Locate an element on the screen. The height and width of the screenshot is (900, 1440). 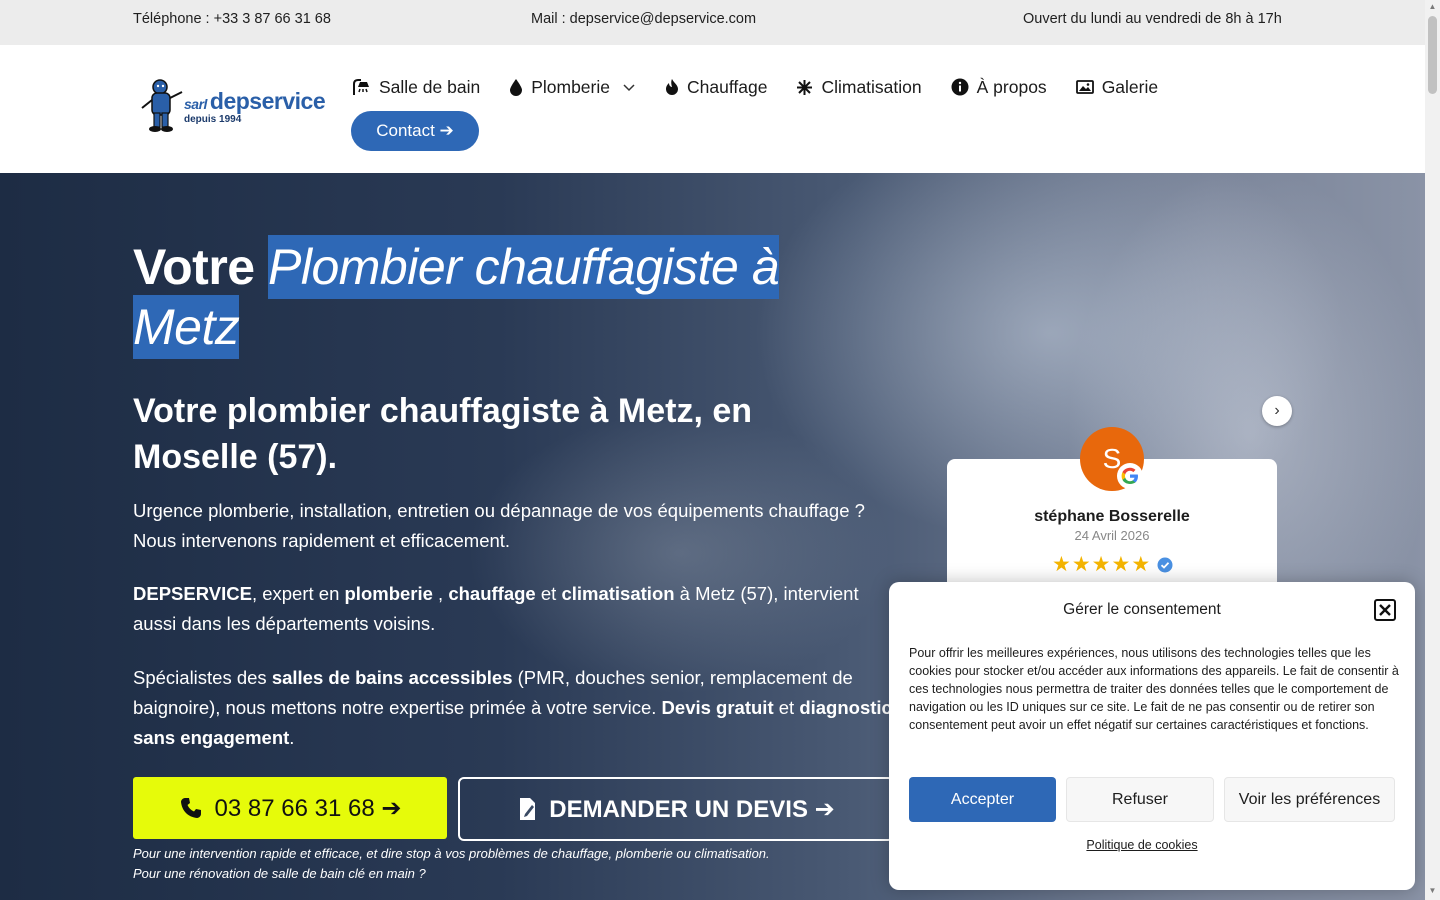
contact-button: Contact ➔ is located at coordinates (415, 131).